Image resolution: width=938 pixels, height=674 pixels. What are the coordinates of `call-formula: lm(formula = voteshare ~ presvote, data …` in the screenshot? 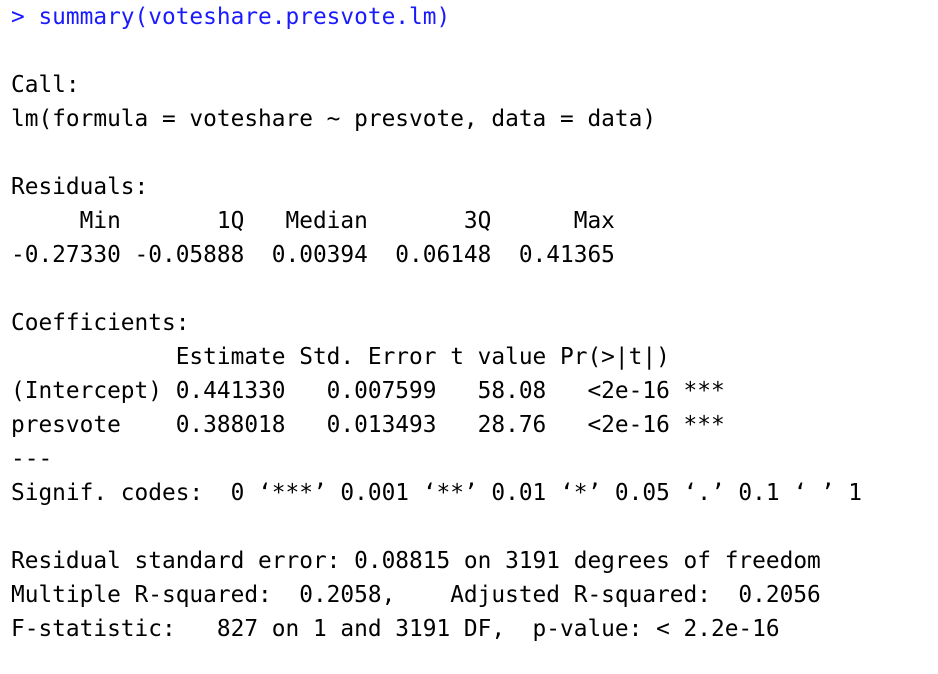 It's located at (334, 119).